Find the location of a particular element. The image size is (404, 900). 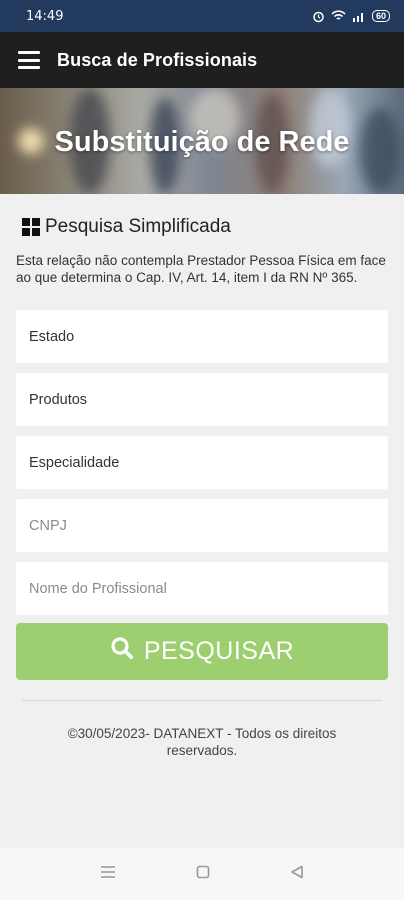

app-title: Busca de Profissionais is located at coordinates (157, 59).